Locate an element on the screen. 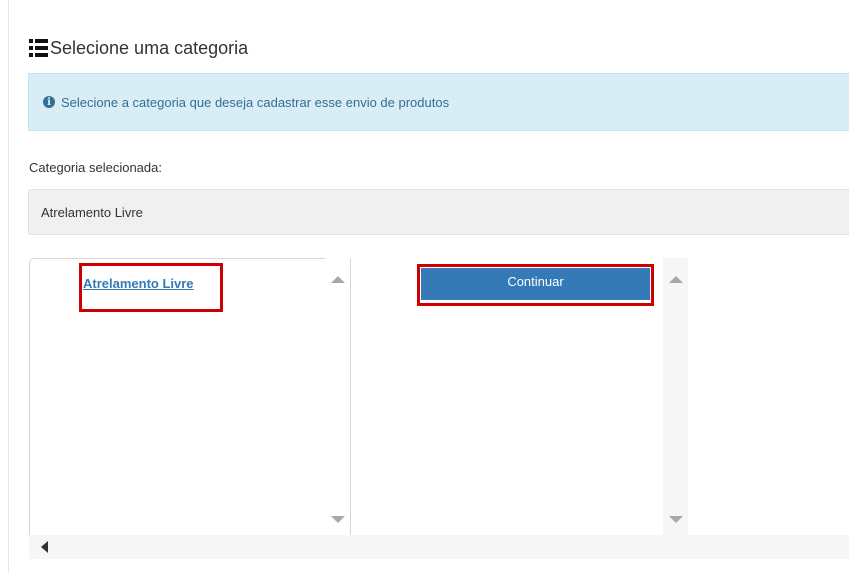 The height and width of the screenshot is (573, 849). scroll-left-arrow-icon is located at coordinates (44, 547).